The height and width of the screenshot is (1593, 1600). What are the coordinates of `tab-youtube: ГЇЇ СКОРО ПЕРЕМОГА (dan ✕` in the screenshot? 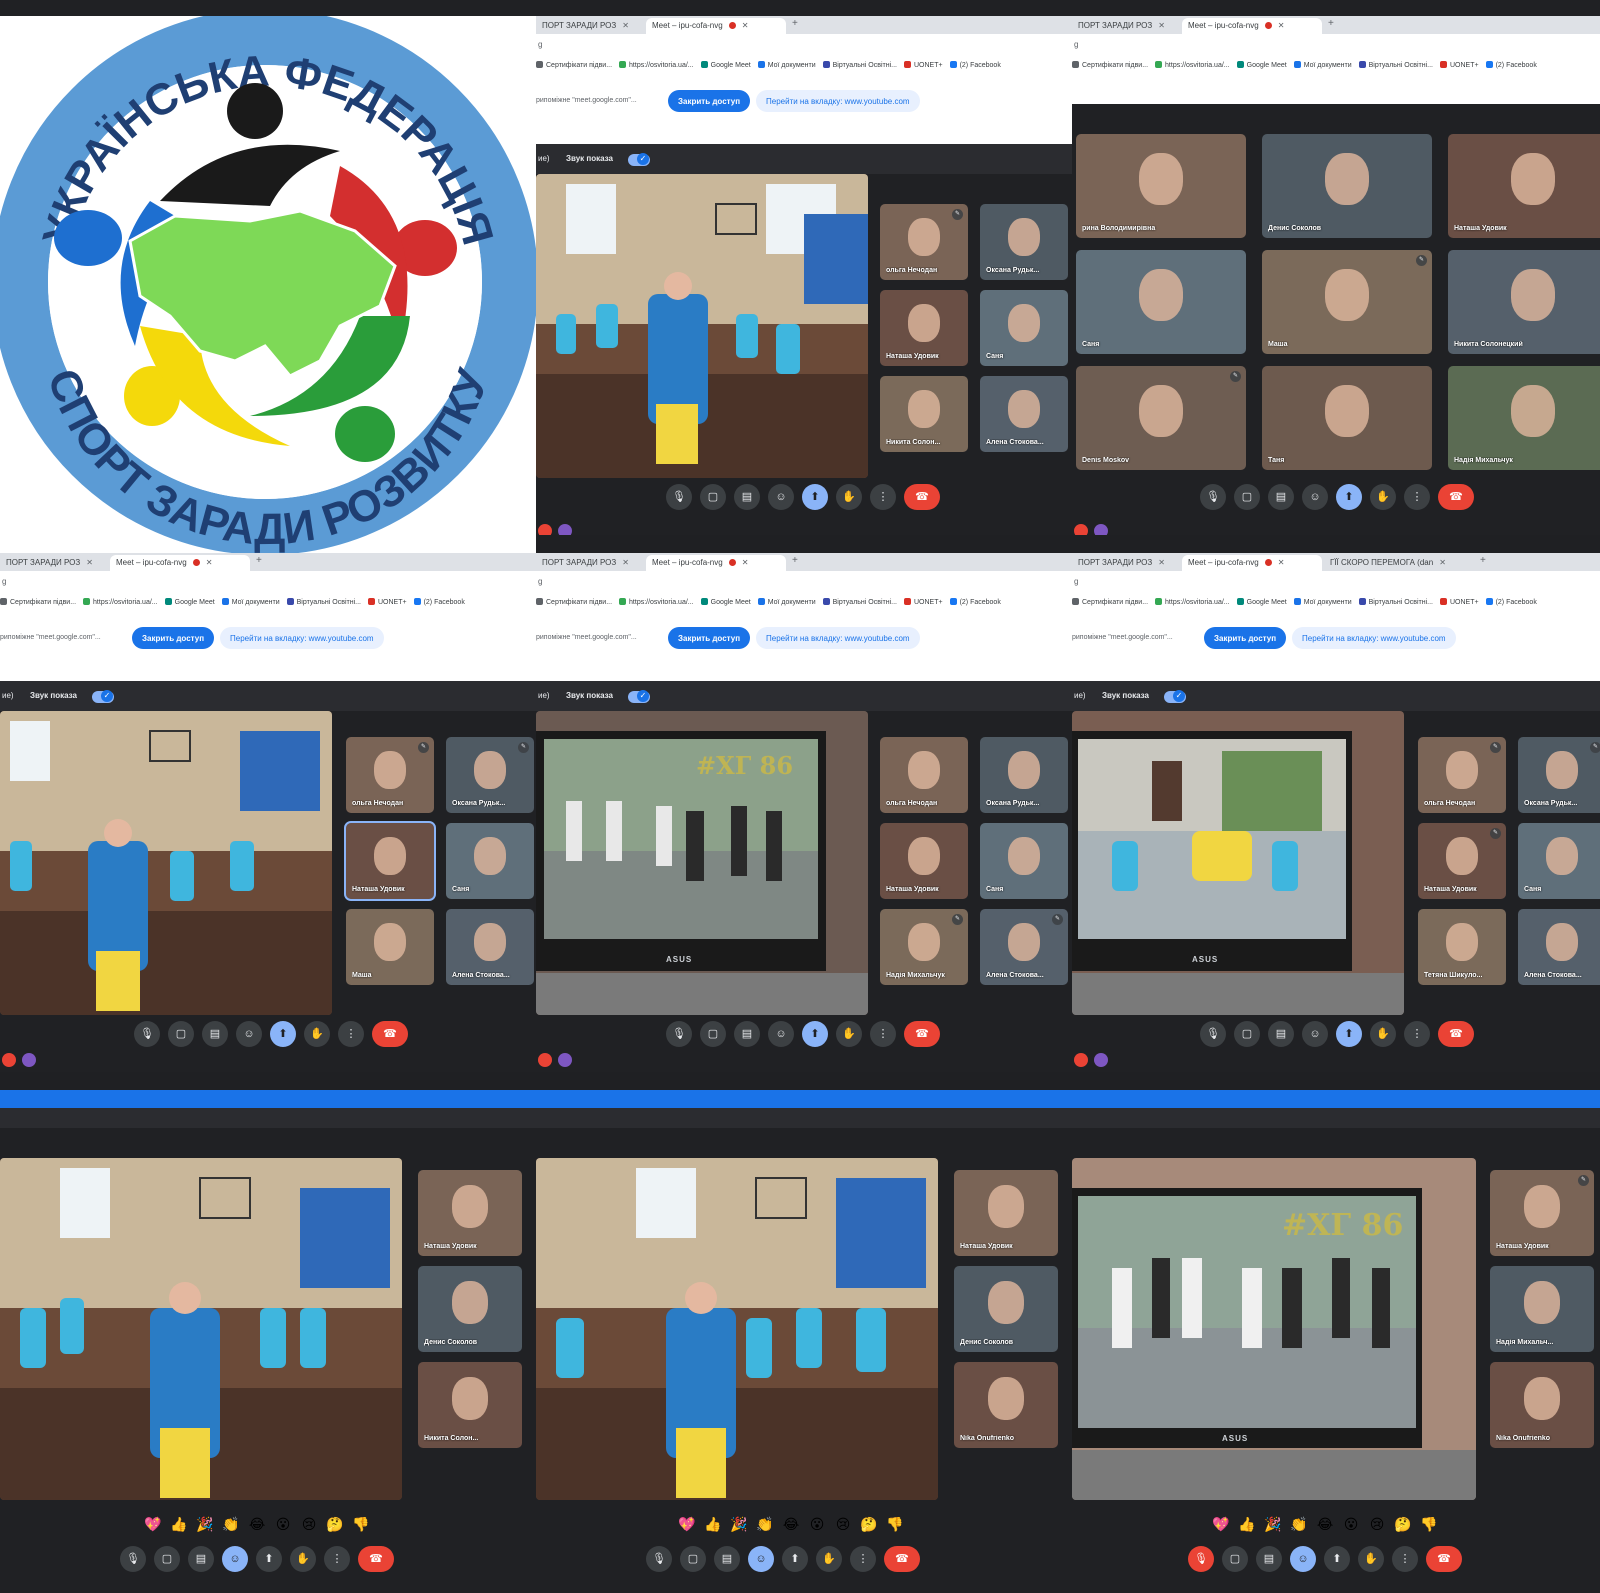 It's located at (1399, 563).